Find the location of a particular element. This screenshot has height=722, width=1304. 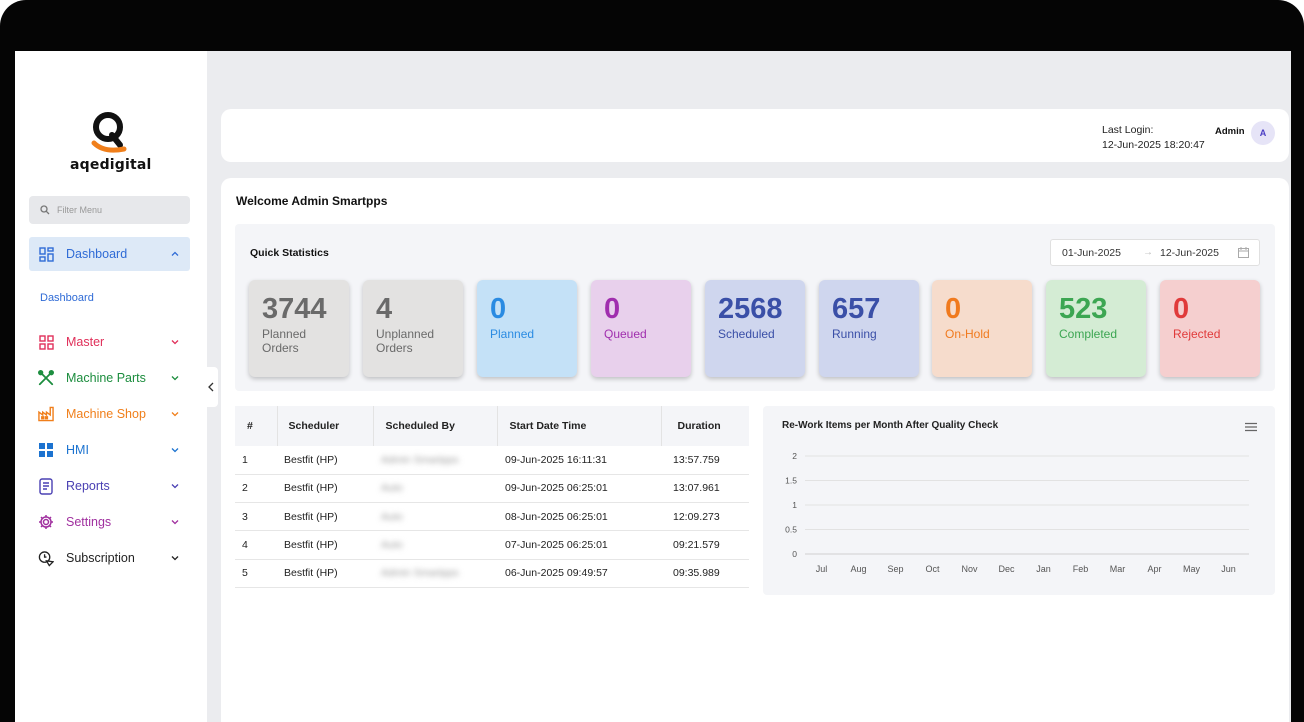

stat-card: 3744 Planned Orders is located at coordinates (299, 328).